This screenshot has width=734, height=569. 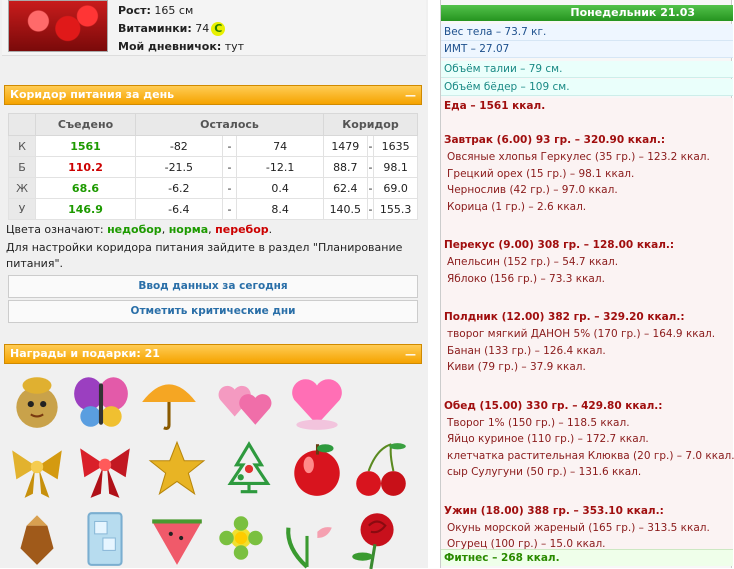 What do you see at coordinates (177, 469) in the screenshot?
I see `gold-star-icon` at bounding box center [177, 469].